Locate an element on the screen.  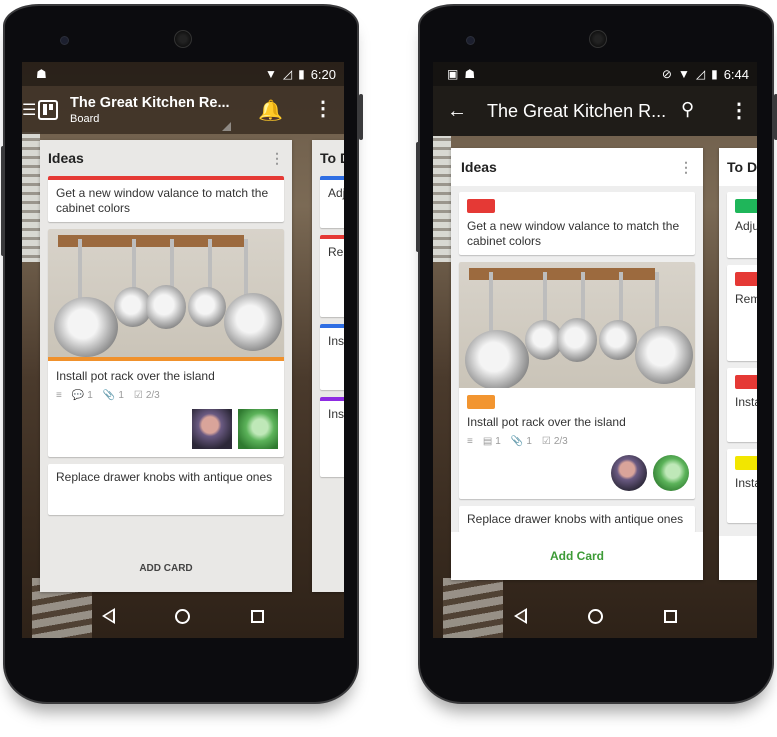
clock: 6:44 is located at coordinates (736, 74).